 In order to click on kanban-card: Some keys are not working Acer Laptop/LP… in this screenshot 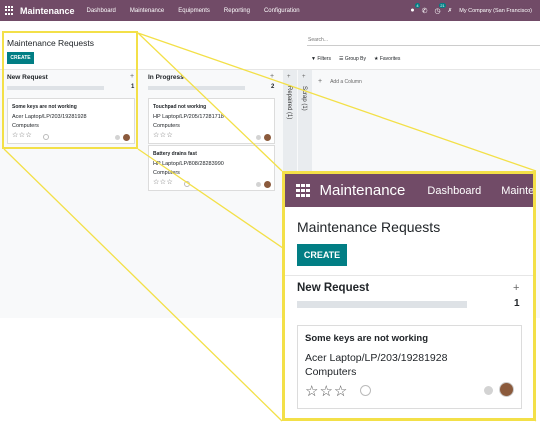, I will do `click(409, 367)`.